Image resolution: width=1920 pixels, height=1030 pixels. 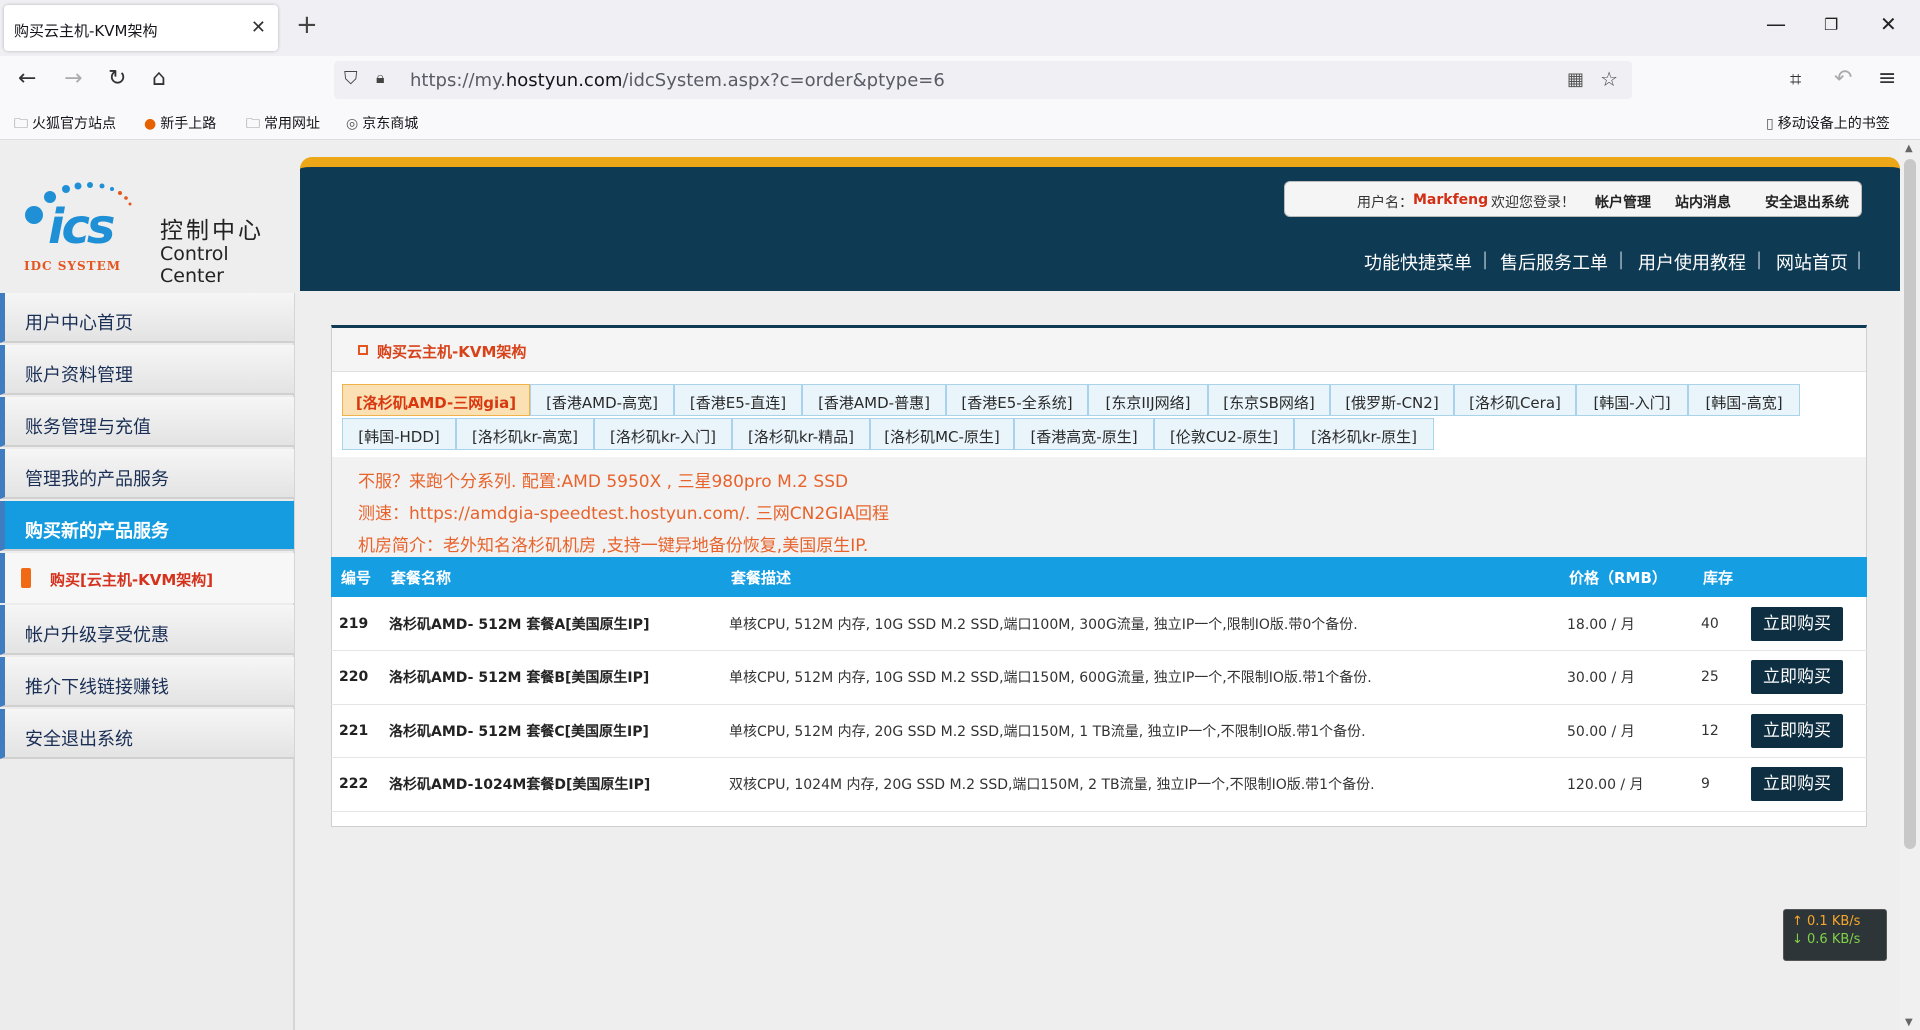 I want to click on topmenu-support-ticket: 售后服务工单, so click(x=1554, y=262).